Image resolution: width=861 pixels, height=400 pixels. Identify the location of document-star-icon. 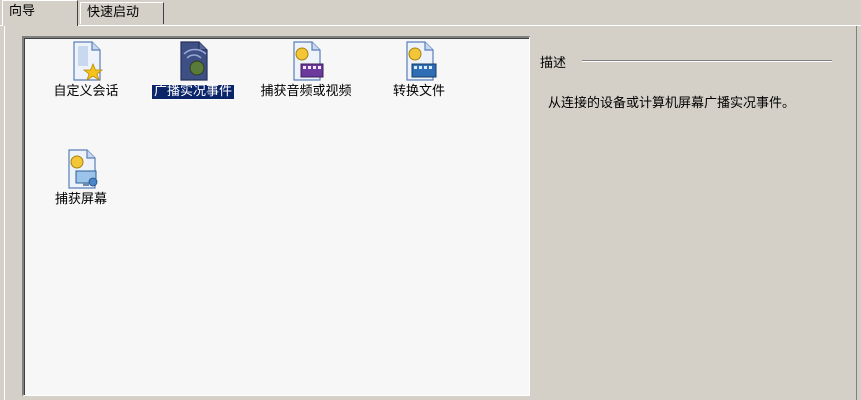
(88, 61).